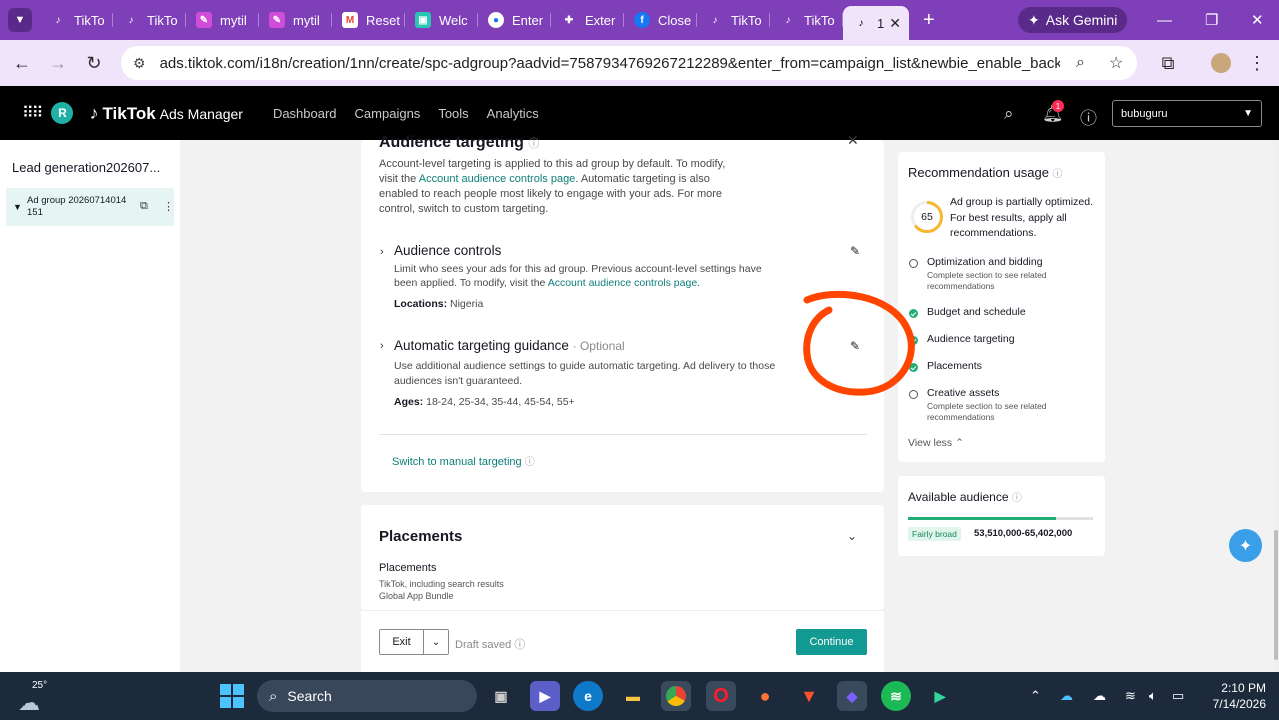  Describe the element at coordinates (1080, 63) in the screenshot. I see `zoom-search-icon: ⌕` at that location.